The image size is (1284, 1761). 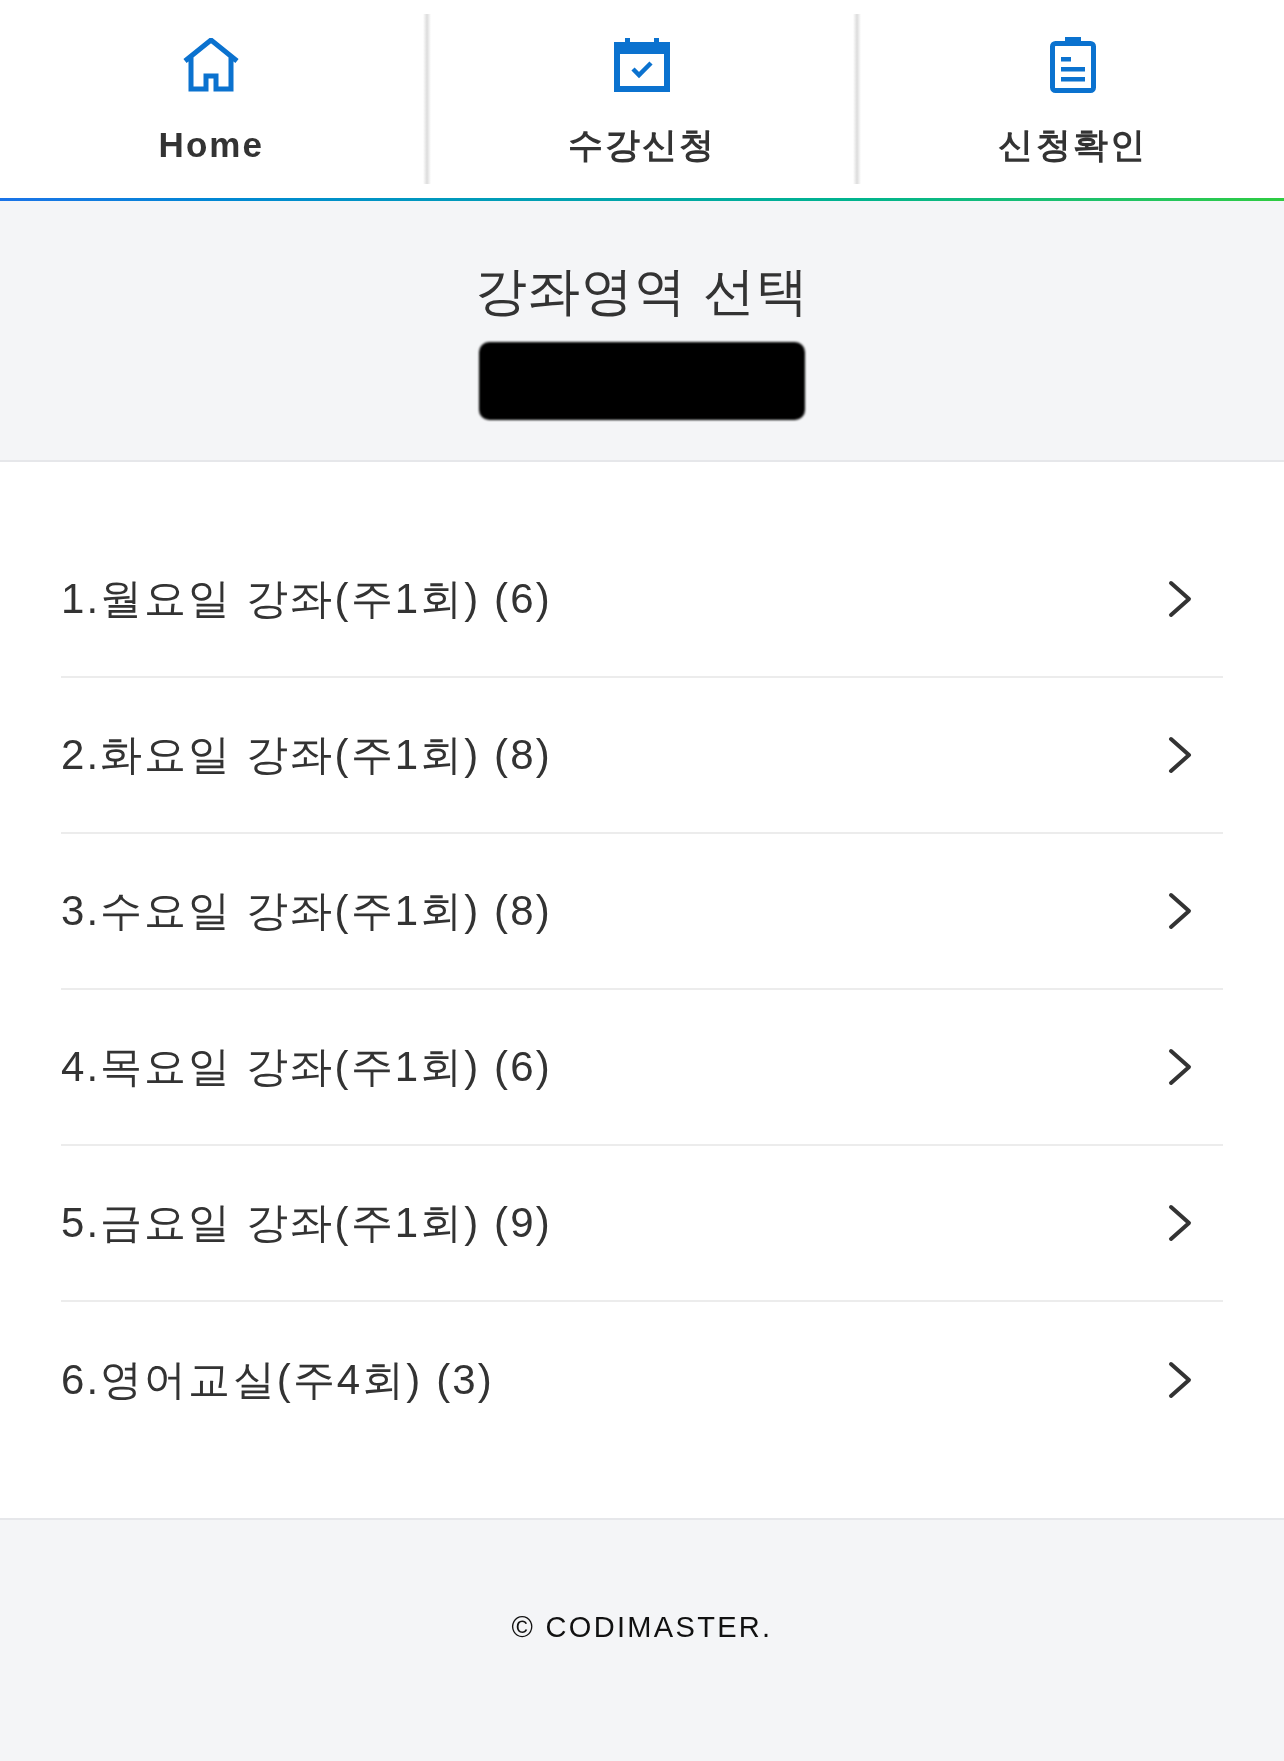 What do you see at coordinates (642, 1068) in the screenshot?
I see `course-area-item: 4.목요일 강좌(주1회) (6)` at bounding box center [642, 1068].